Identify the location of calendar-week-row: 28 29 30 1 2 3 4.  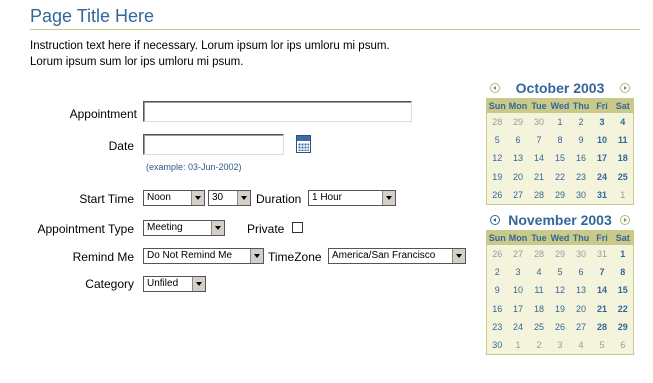
(560, 122).